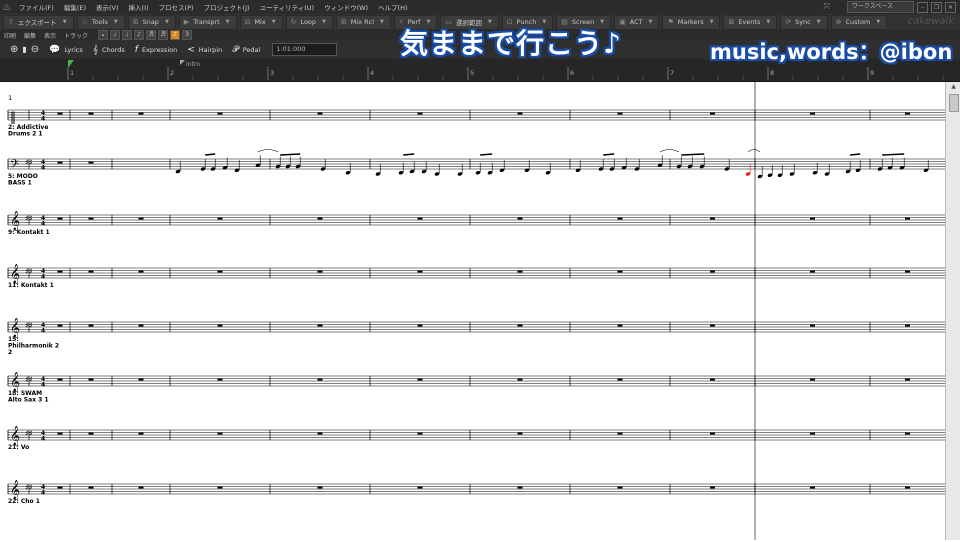  I want to click on menu-help: ヘルプ(H), so click(392, 7).